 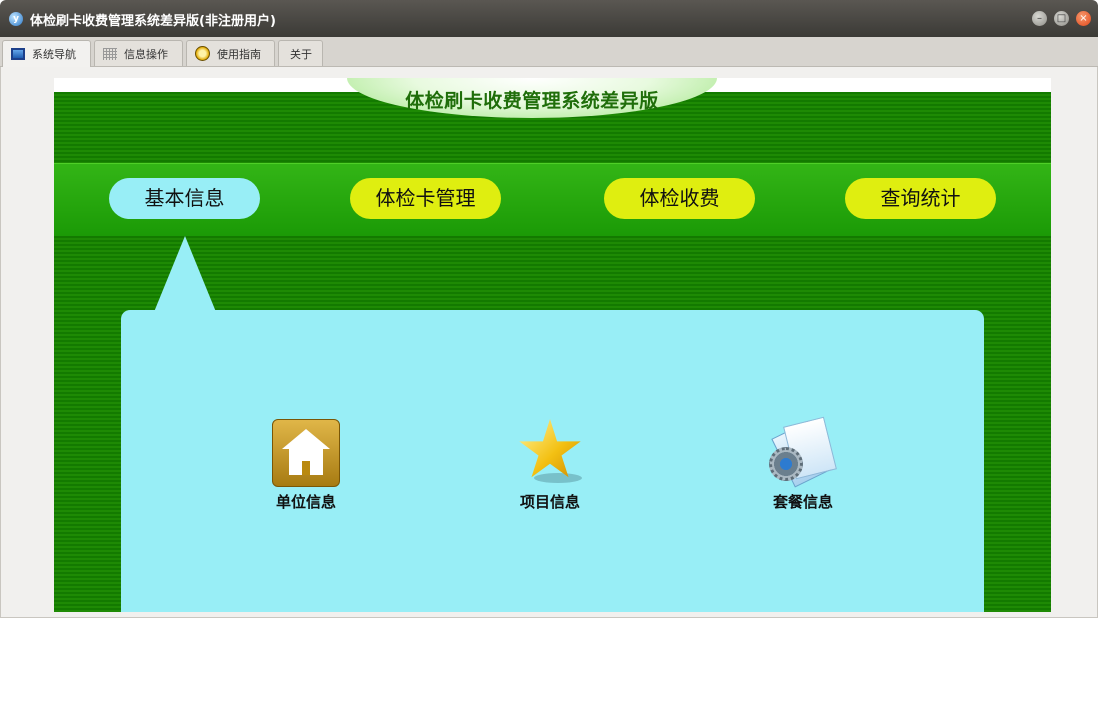 I want to click on tab-user-guide: 使用指南, so click(x=230, y=53).